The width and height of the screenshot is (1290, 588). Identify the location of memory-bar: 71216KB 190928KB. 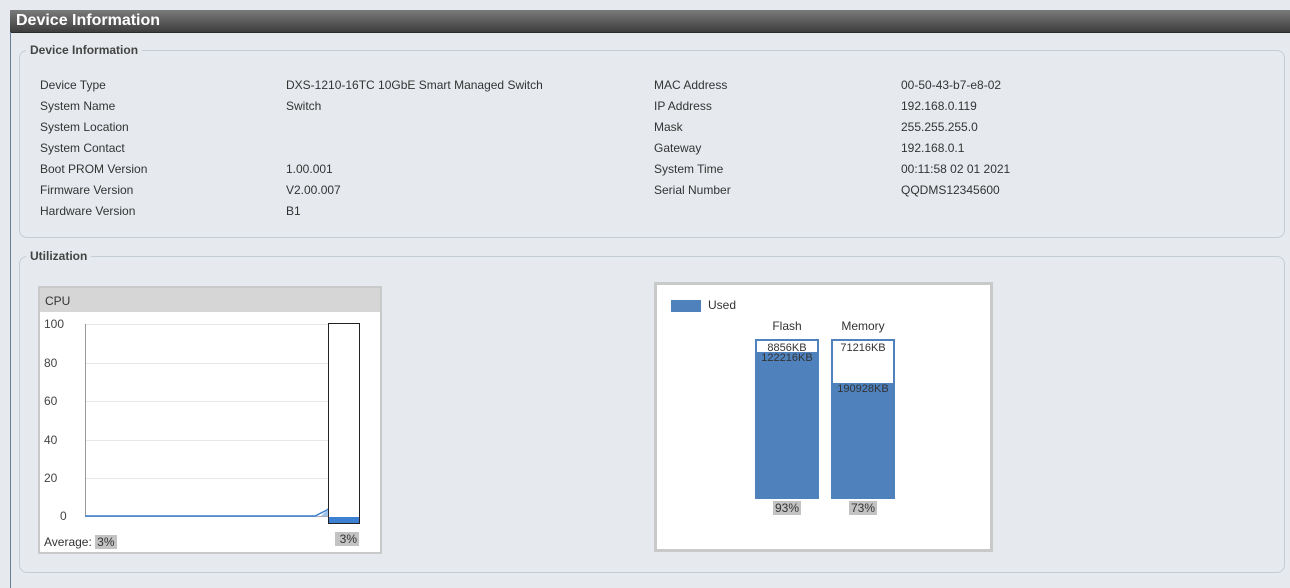
(863, 419).